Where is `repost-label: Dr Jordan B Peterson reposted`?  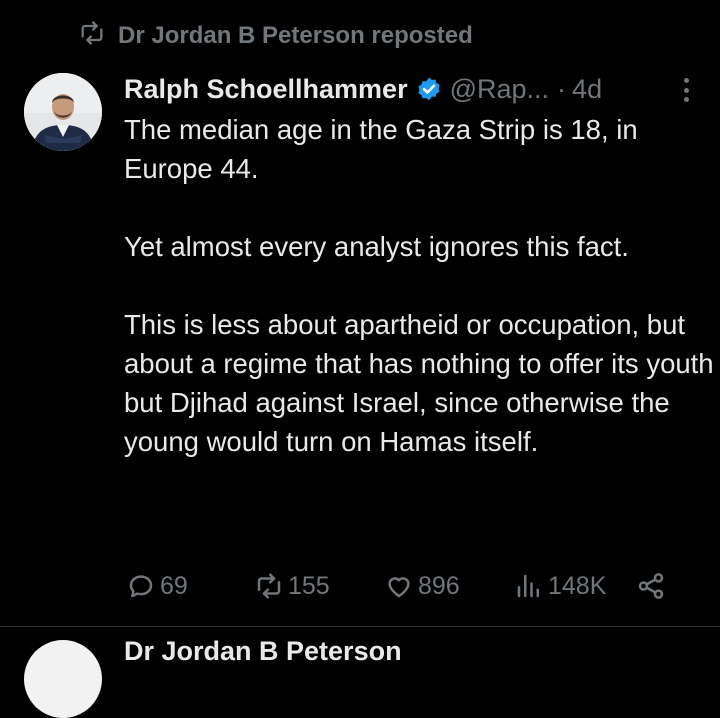 repost-label: Dr Jordan B Peterson reposted is located at coordinates (295, 35).